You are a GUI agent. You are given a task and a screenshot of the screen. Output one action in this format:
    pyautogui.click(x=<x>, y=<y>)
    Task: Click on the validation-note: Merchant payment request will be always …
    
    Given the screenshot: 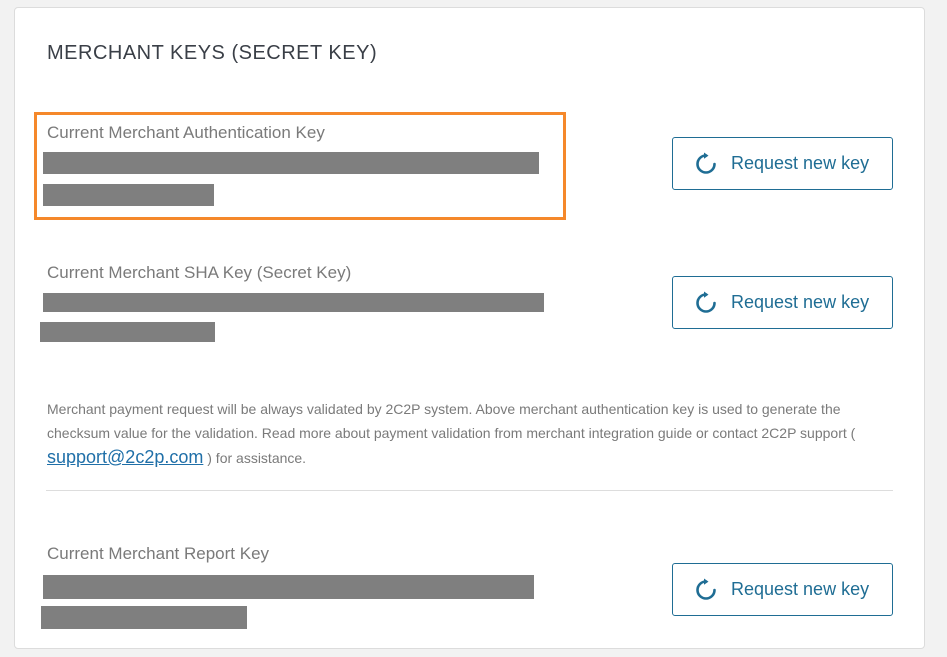 What is the action you would take?
    pyautogui.click(x=472, y=433)
    